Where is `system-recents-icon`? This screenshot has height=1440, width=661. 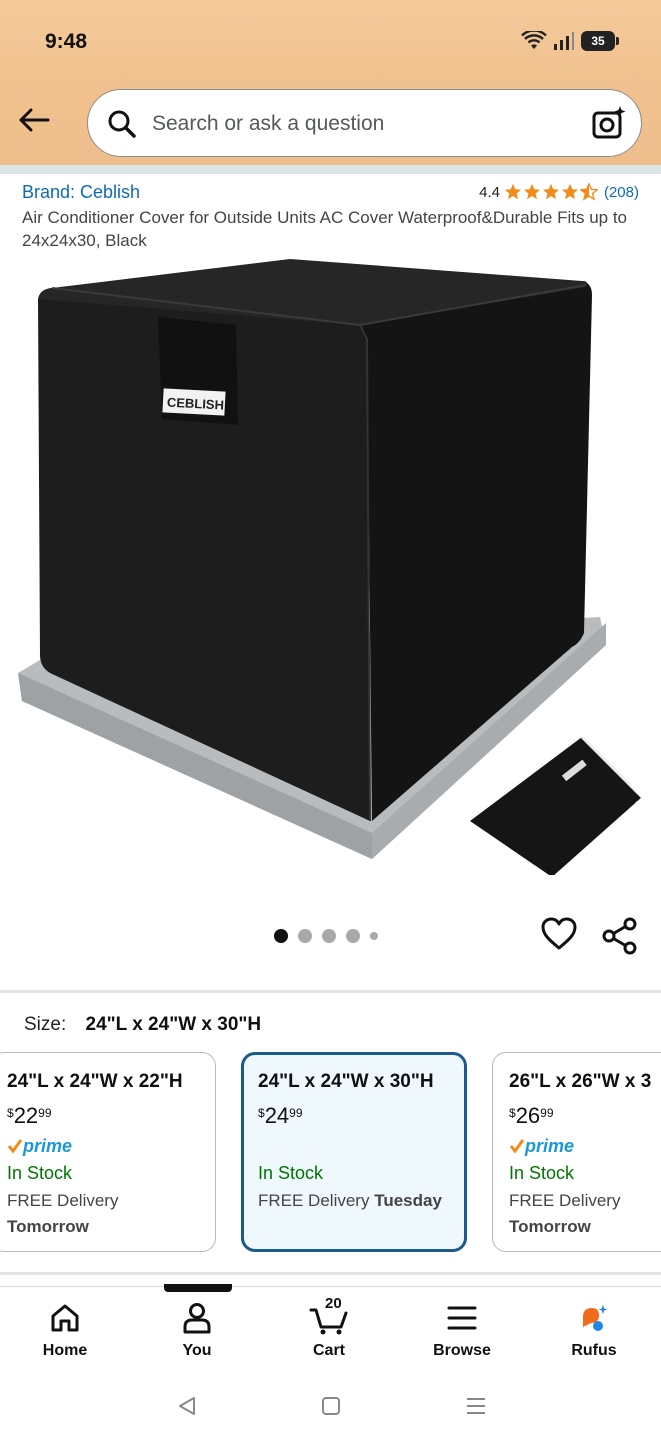
system-recents-icon is located at coordinates (476, 1406).